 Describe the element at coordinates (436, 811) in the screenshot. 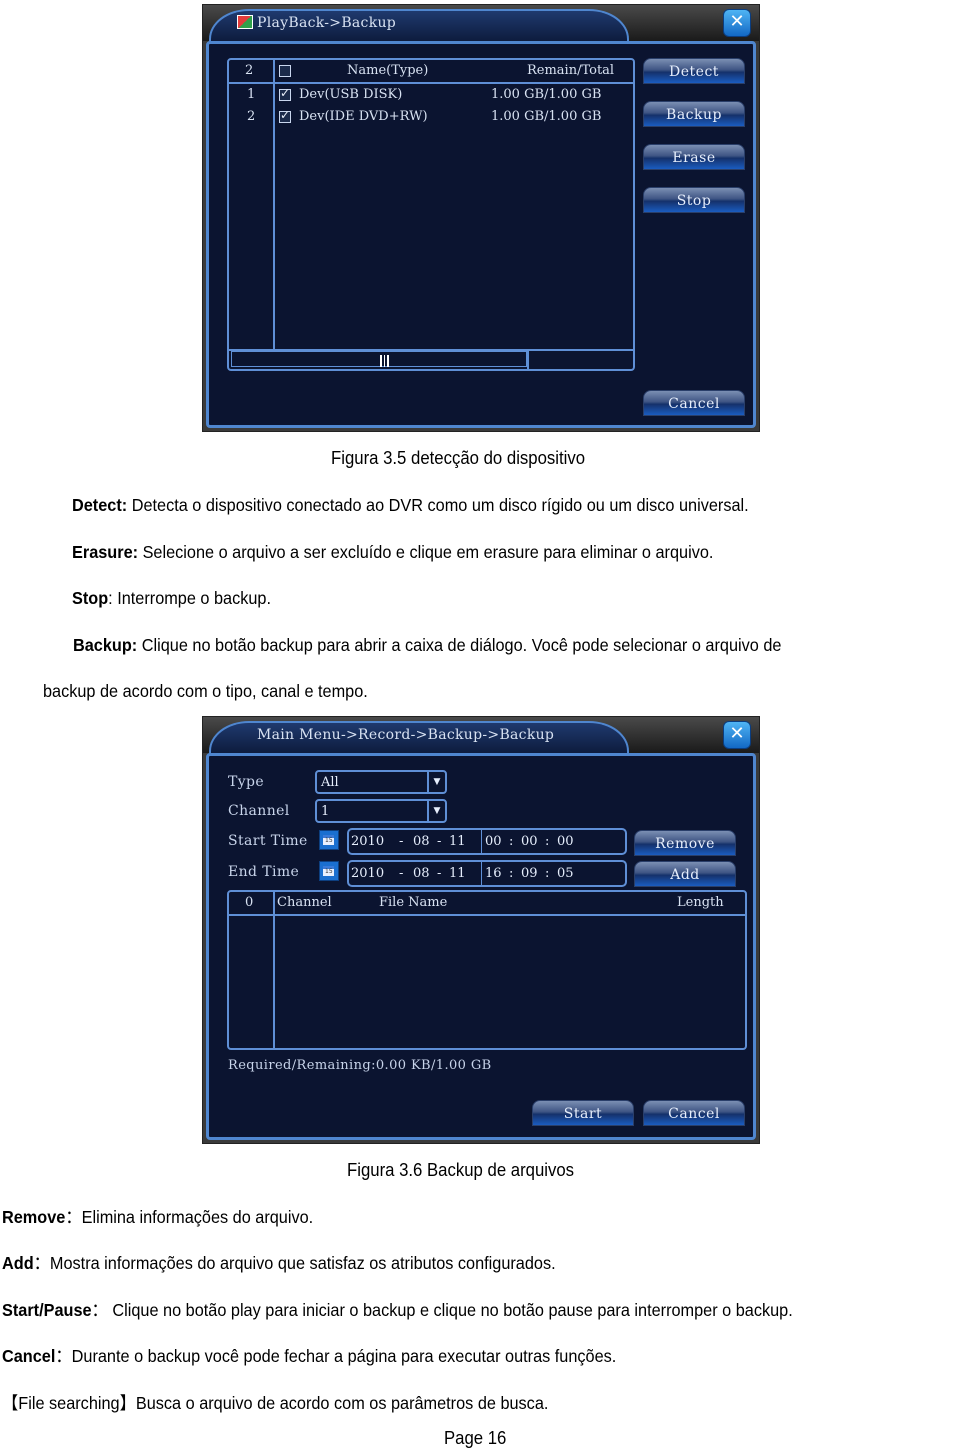

I see `chevron-down-icon: ▼` at that location.